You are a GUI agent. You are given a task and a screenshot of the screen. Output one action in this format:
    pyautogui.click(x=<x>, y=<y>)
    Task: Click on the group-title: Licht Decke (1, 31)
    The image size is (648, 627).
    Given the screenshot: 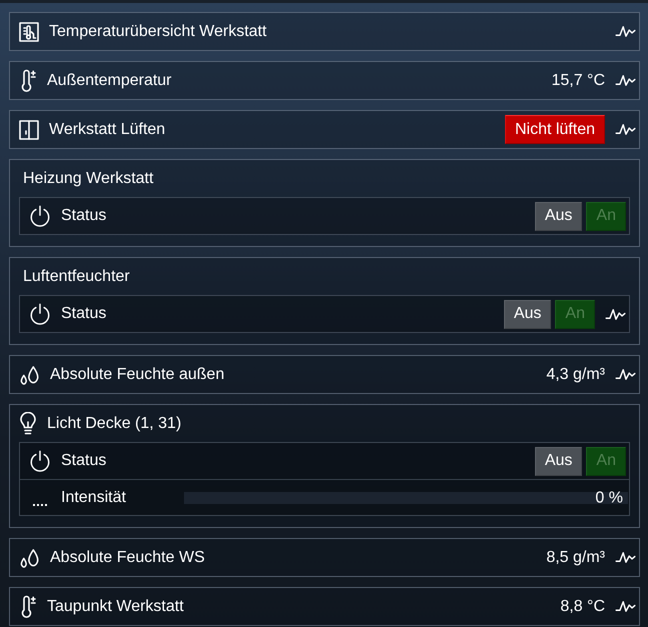 What is the action you would take?
    pyautogui.click(x=114, y=424)
    